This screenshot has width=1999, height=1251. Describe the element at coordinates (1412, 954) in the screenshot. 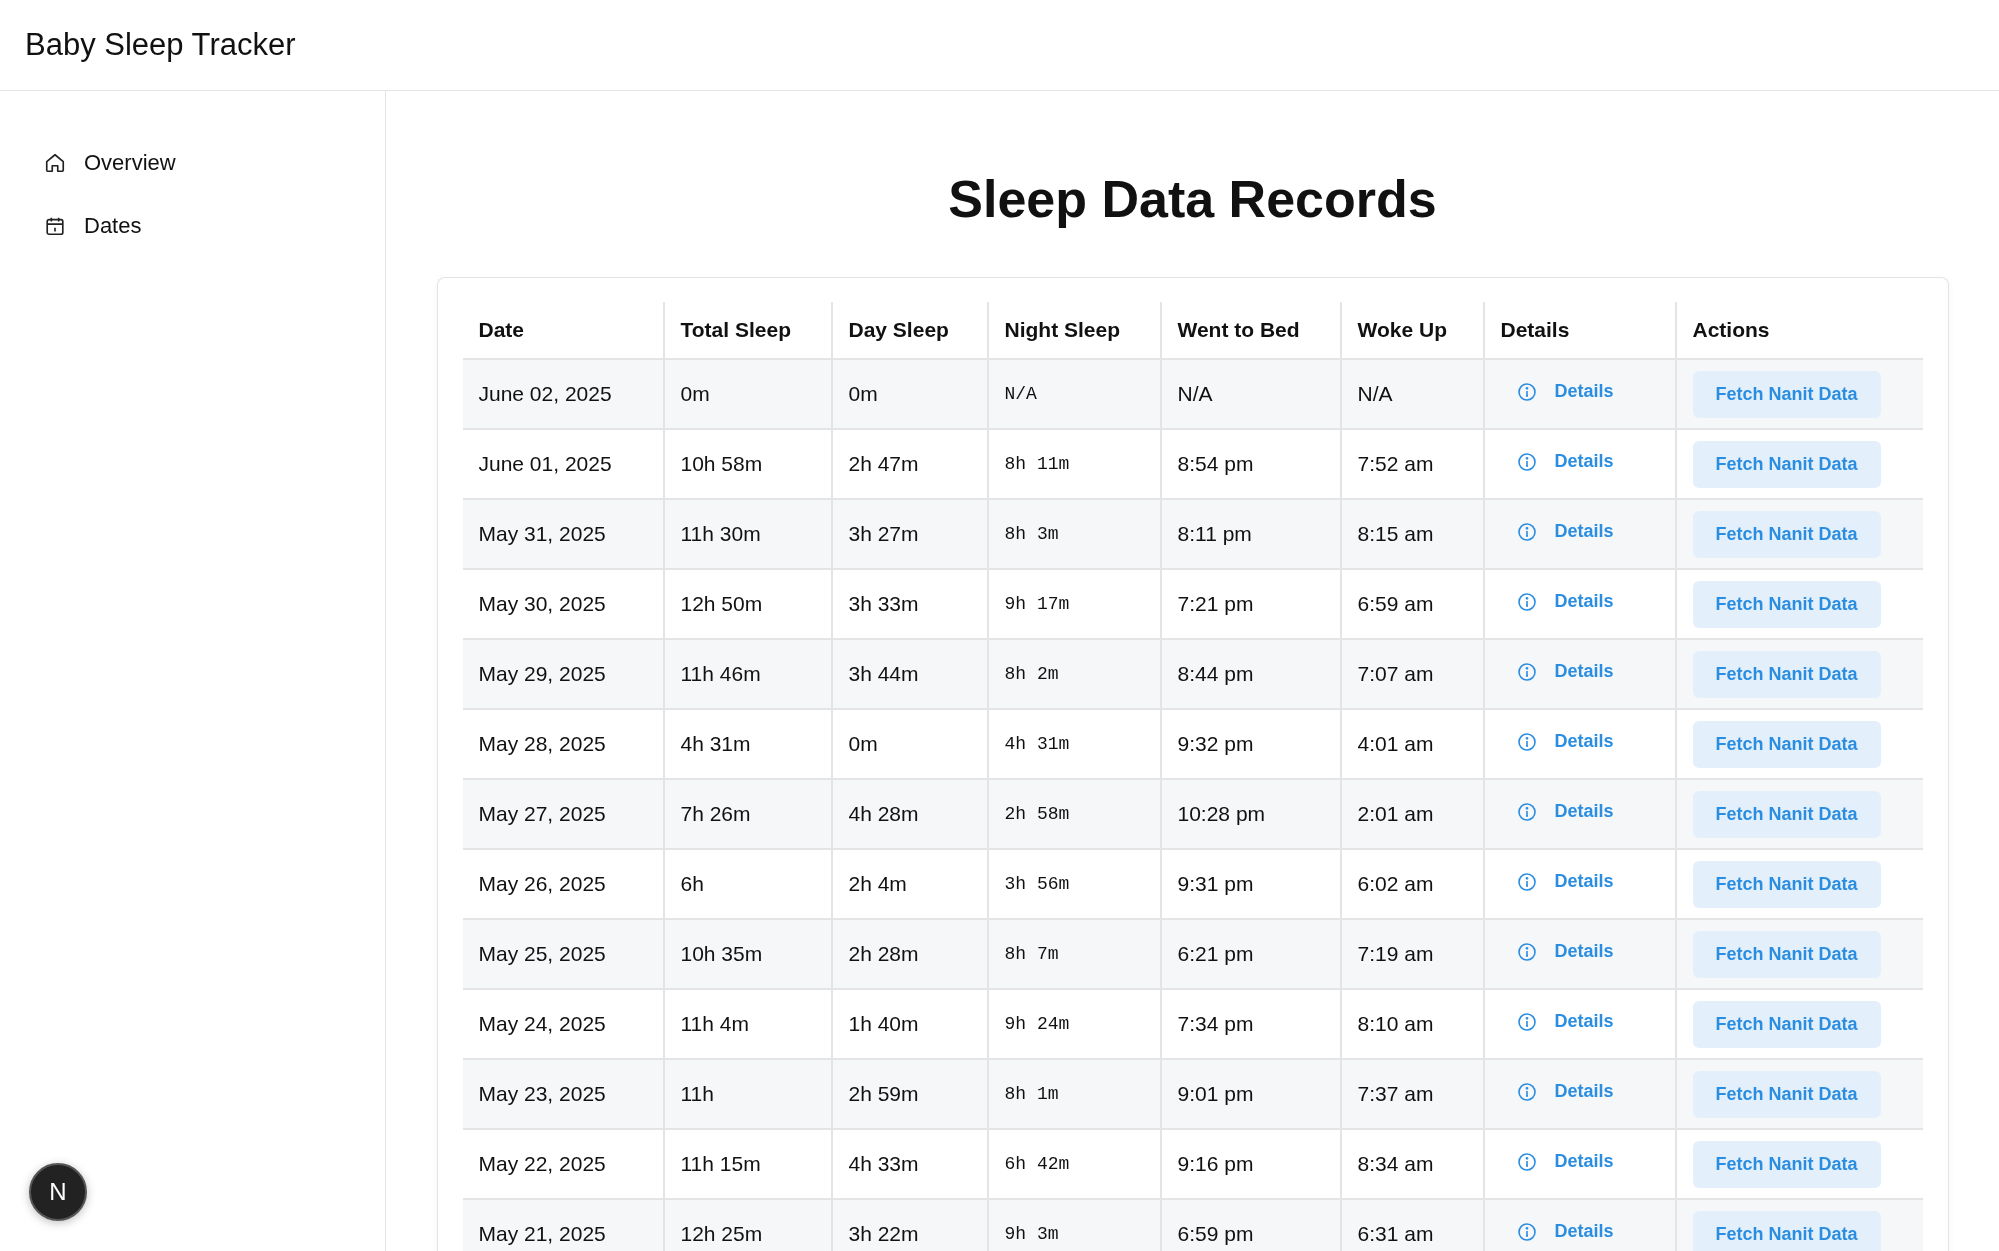

I see `table-cell: 7:19 am` at that location.